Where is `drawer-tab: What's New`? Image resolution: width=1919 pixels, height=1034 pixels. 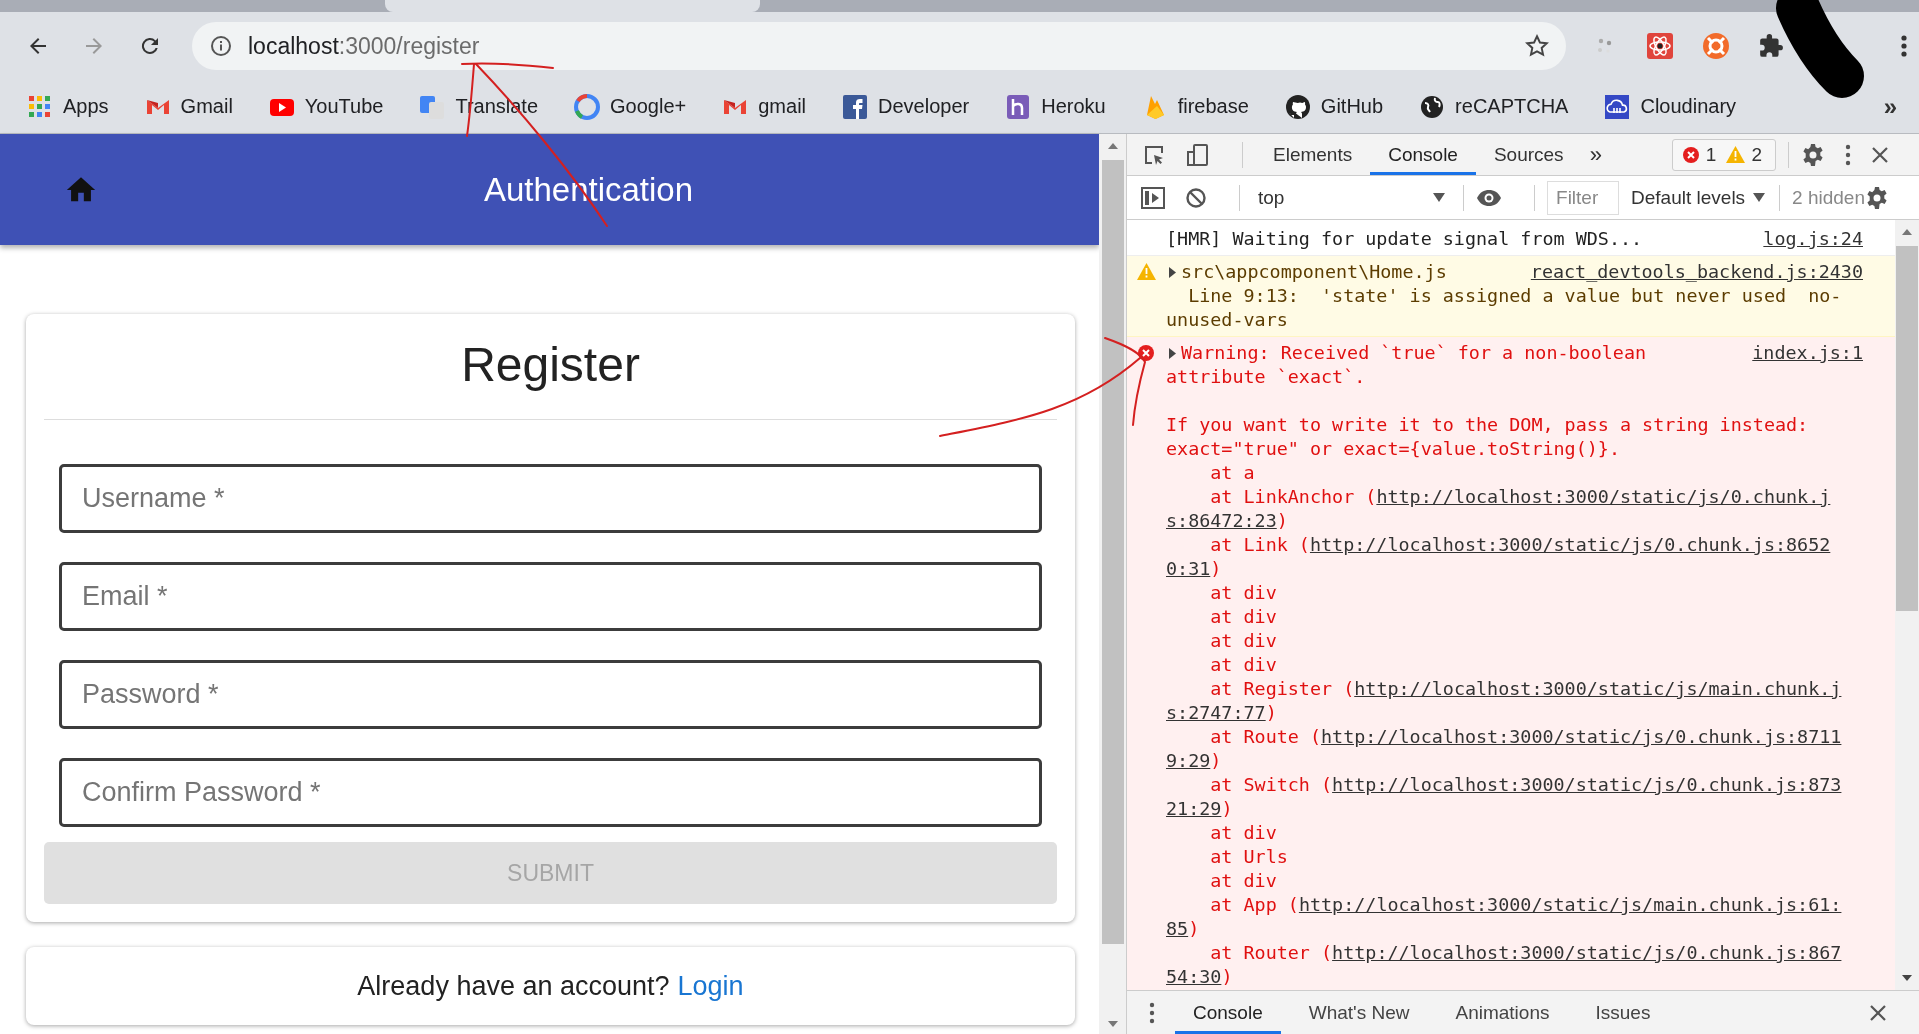
drawer-tab: What's New is located at coordinates (1359, 1012).